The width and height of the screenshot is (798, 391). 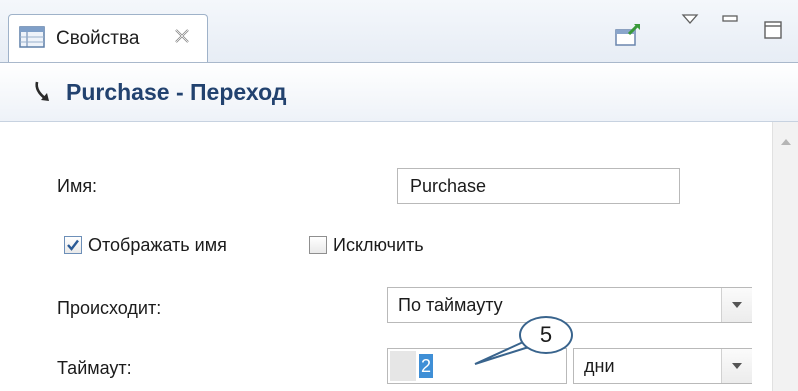 What do you see at coordinates (505, 351) in the screenshot?
I see `callout-pointer` at bounding box center [505, 351].